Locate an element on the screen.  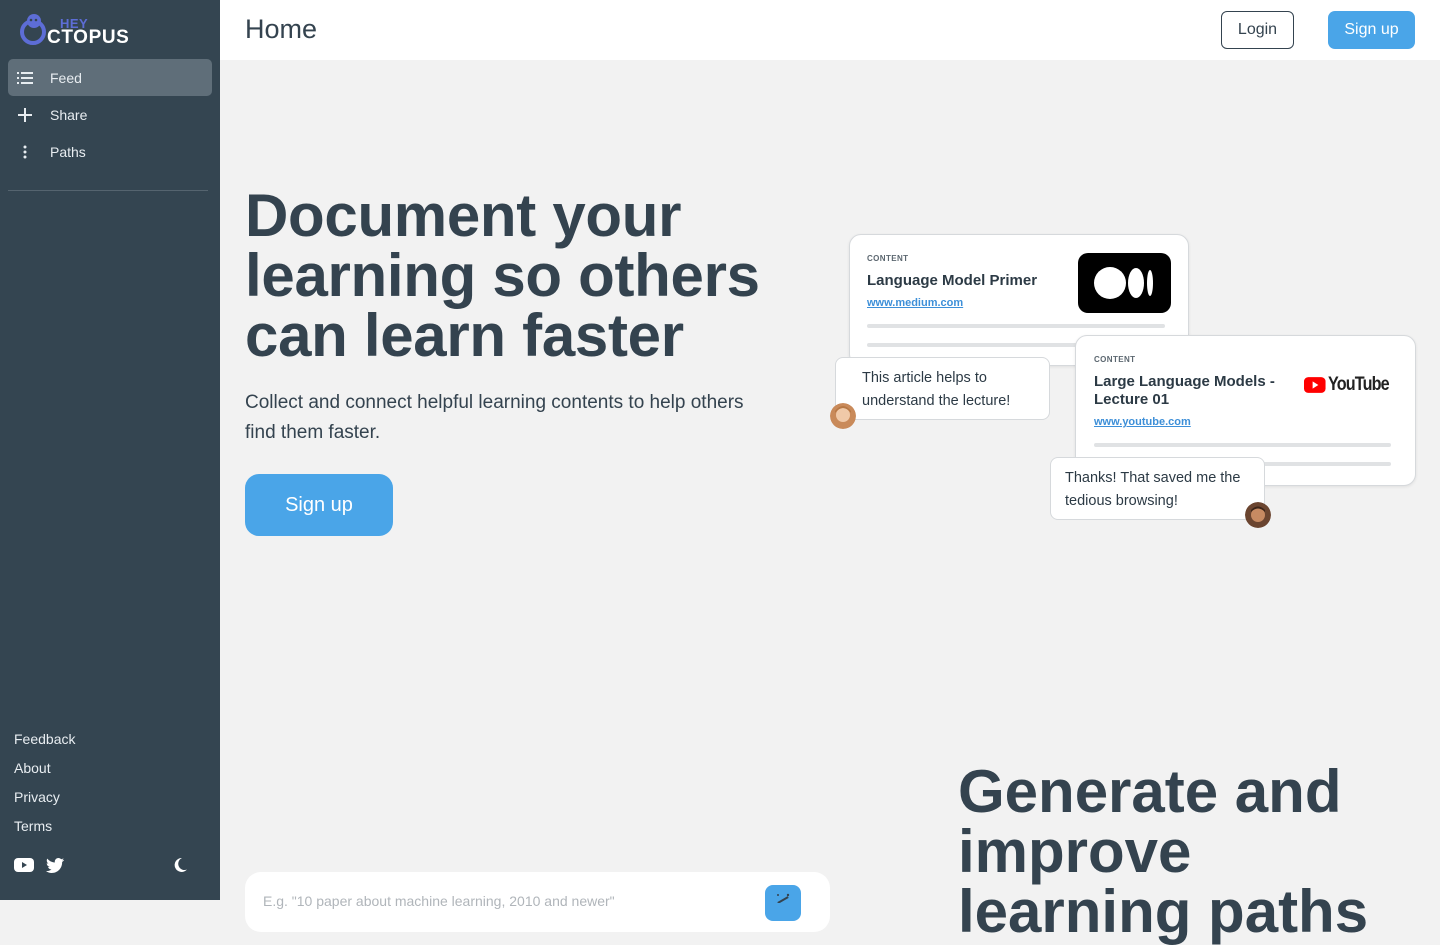
logo-ctopus-text: CTOPUS is located at coordinates (88, 37).